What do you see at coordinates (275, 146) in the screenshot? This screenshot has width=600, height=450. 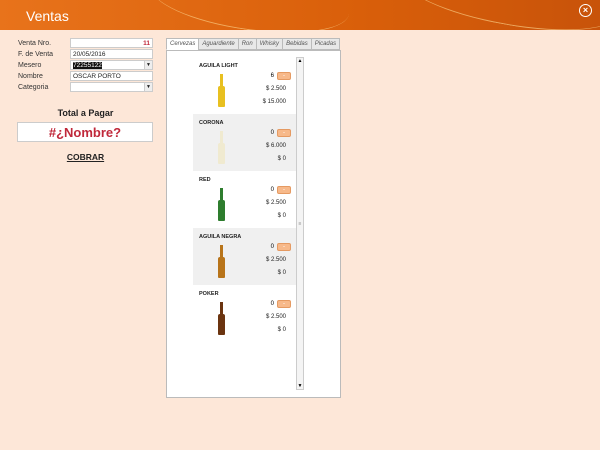 I see `product-price: $ 6.000` at bounding box center [275, 146].